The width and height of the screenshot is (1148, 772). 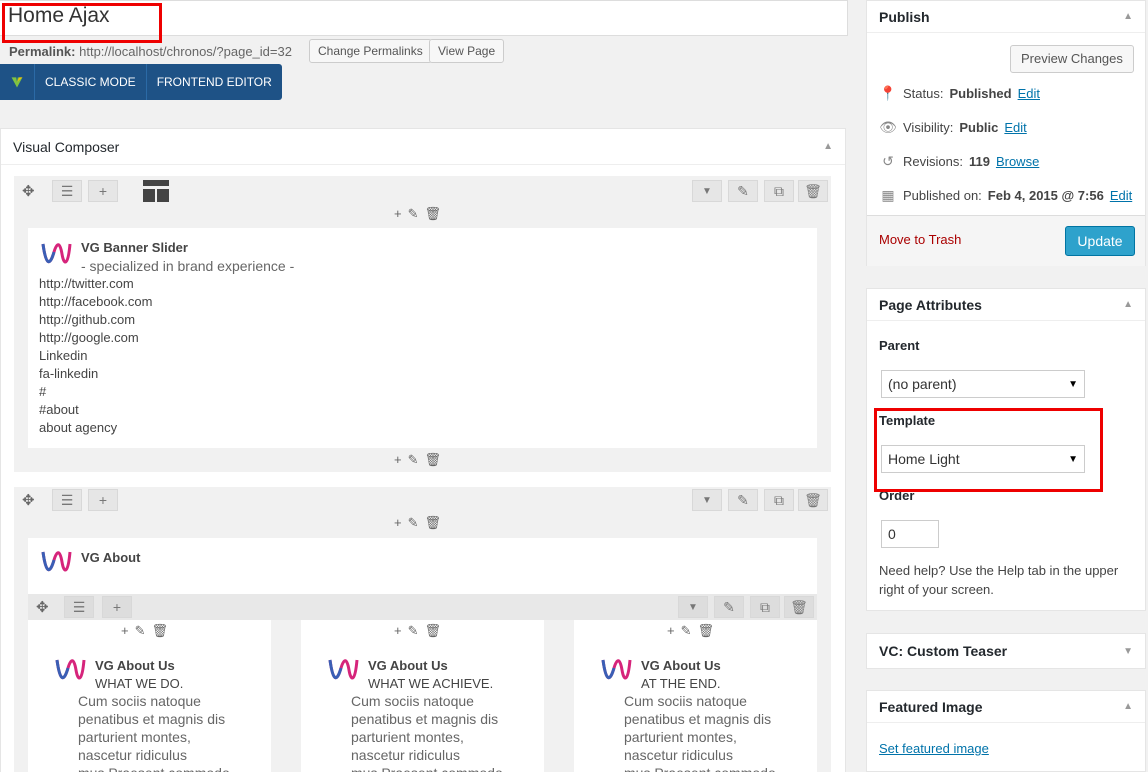 What do you see at coordinates (983, 384) in the screenshot?
I see `parent-select: (no parent) ▼` at bounding box center [983, 384].